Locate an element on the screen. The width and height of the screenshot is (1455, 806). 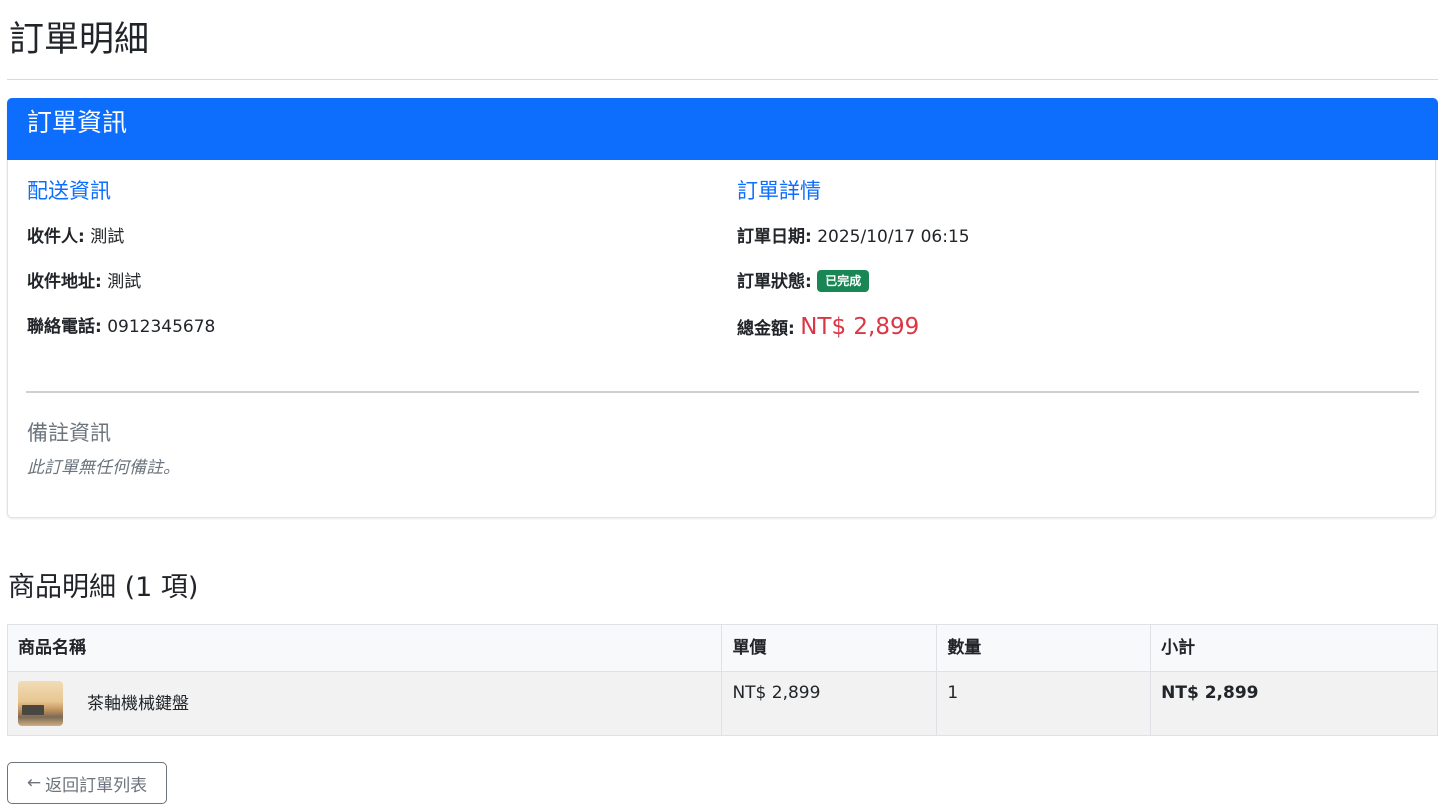
phone-field: 聯絡電話: 0912345678 is located at coordinates (121, 327).